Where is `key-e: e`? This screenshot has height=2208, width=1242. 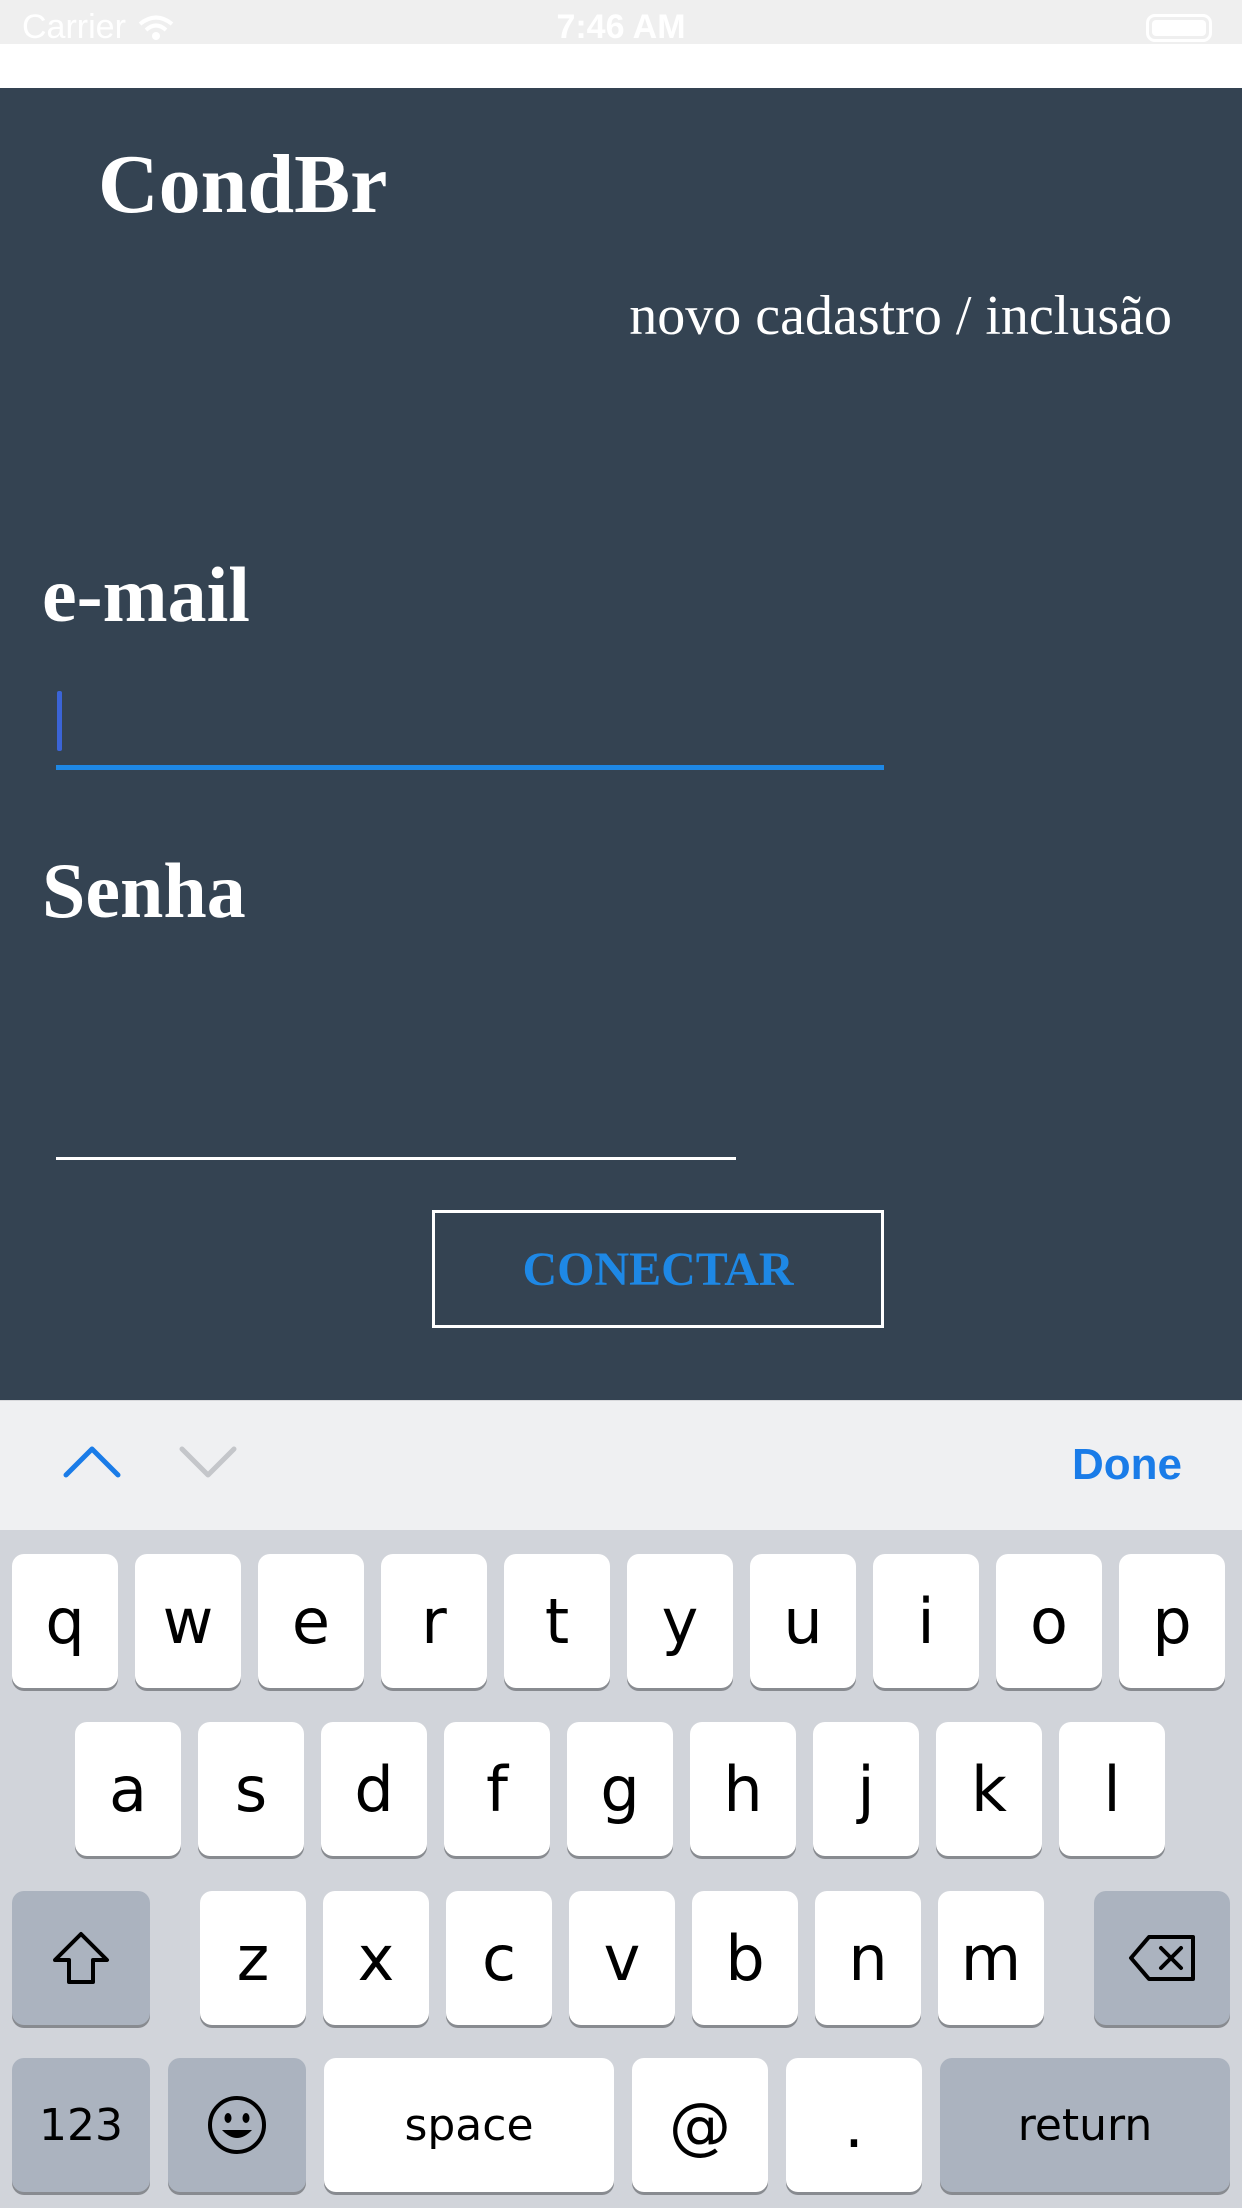
key-e: e is located at coordinates (311, 1621).